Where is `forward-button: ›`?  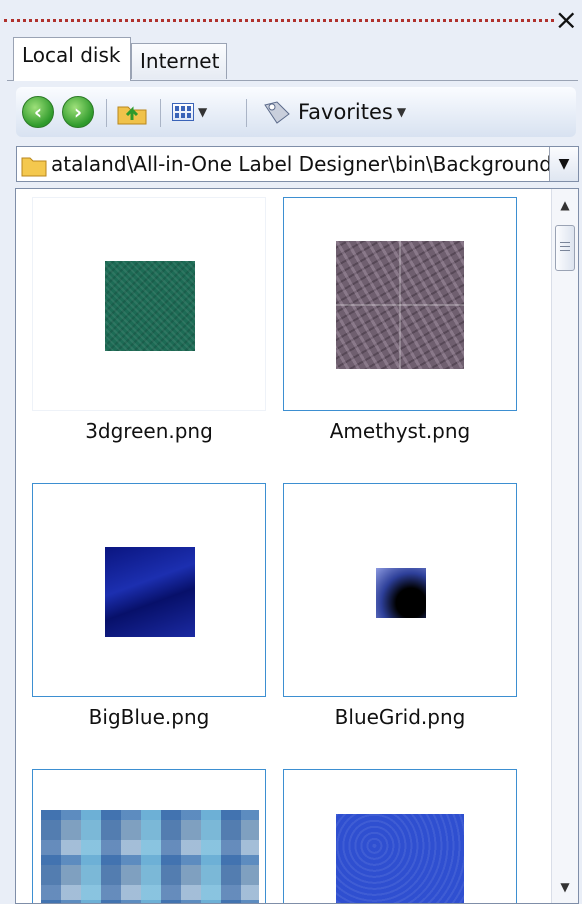
forward-button: › is located at coordinates (78, 112).